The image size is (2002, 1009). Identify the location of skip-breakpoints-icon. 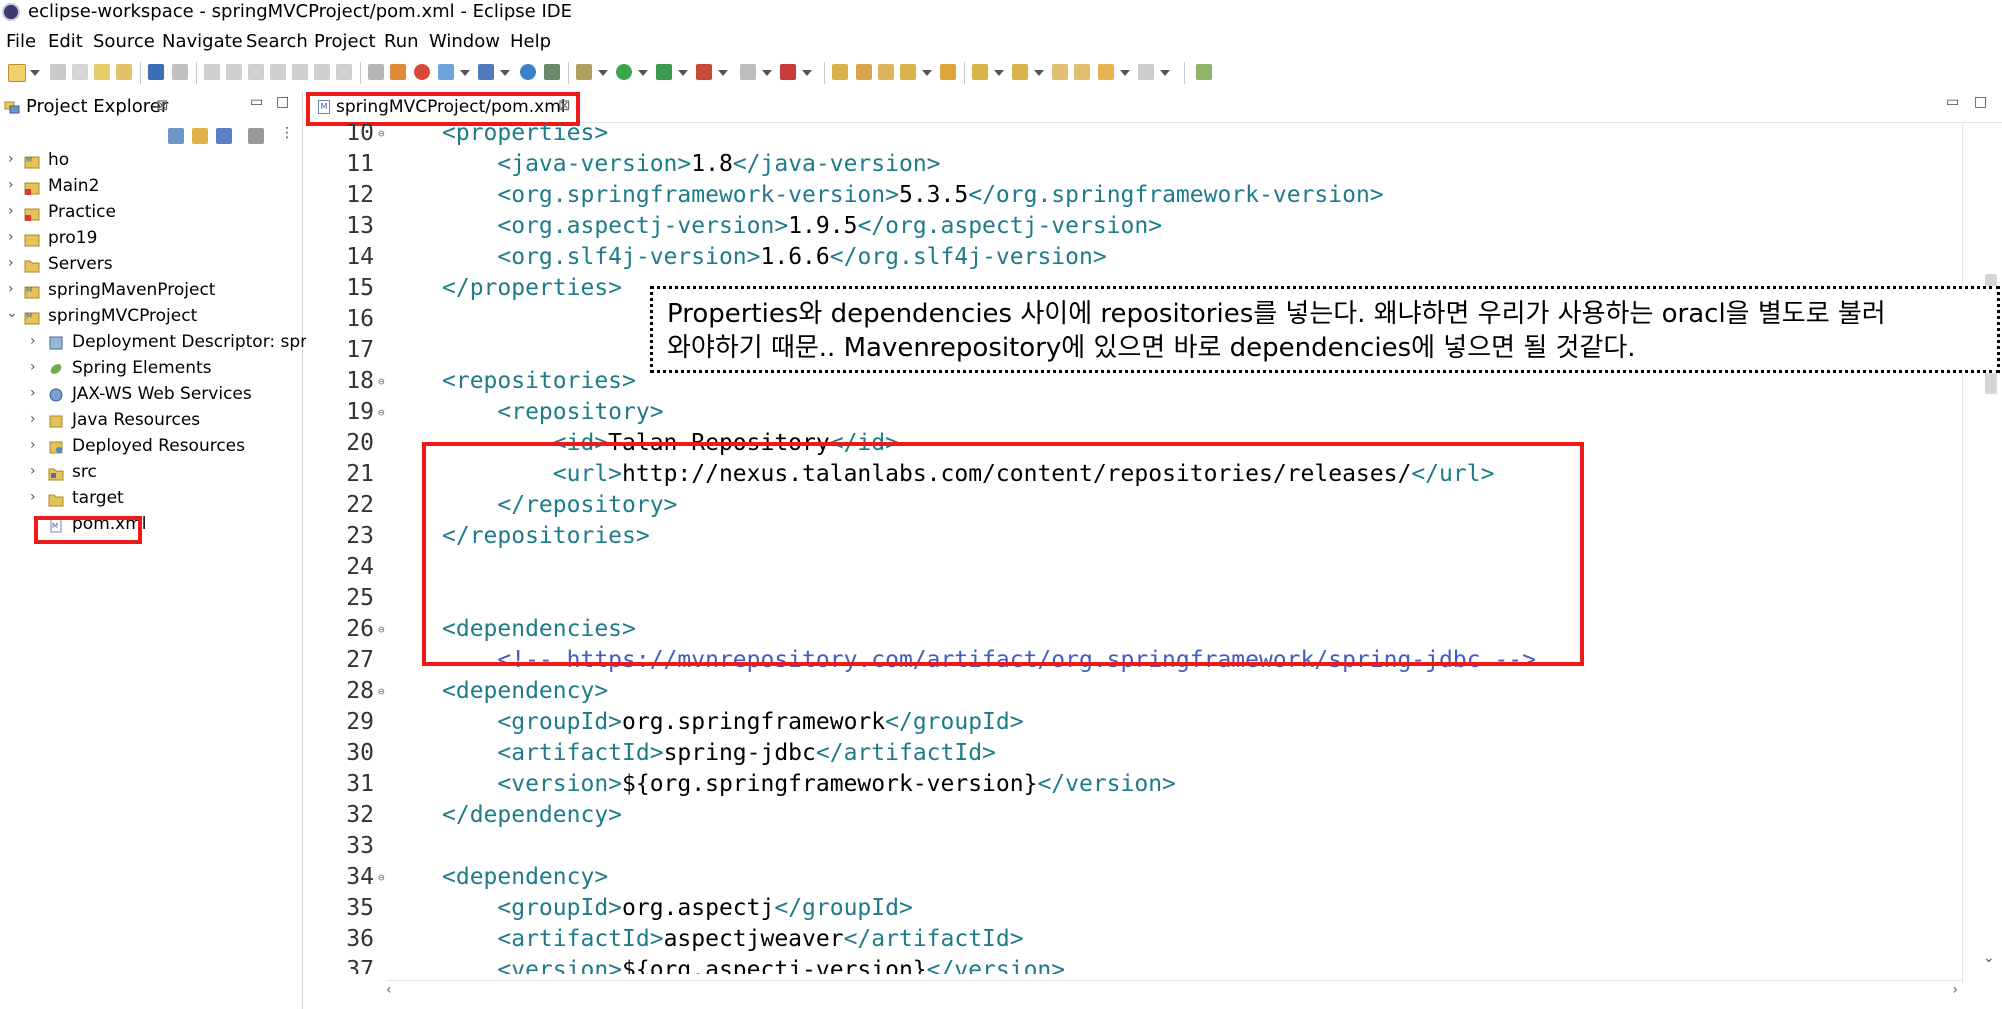
(180, 72).